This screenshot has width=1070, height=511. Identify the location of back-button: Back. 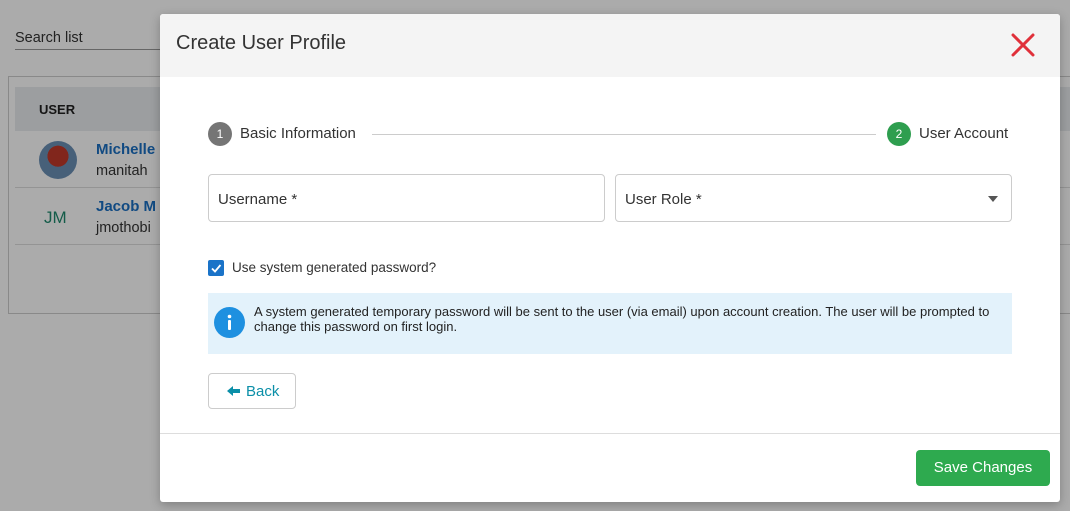
(252, 391).